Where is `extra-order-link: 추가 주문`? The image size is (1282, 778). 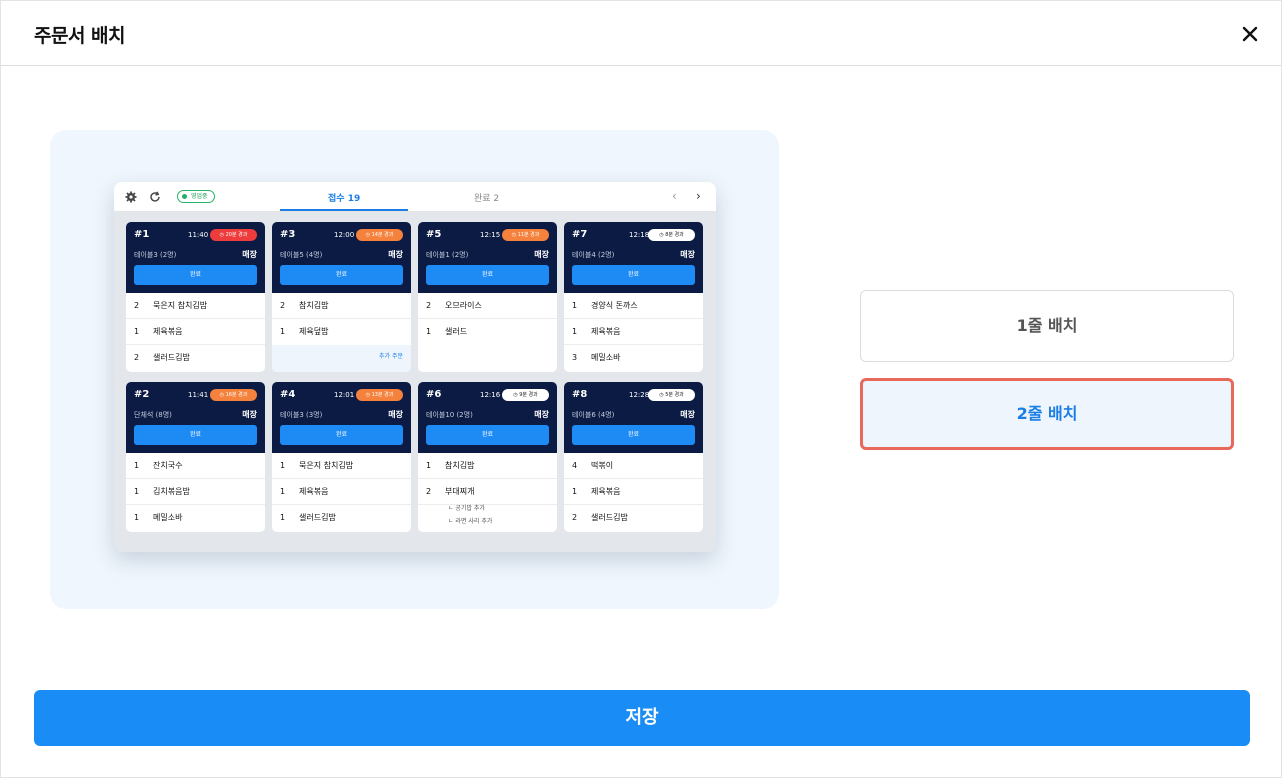 extra-order-link: 추가 주문 is located at coordinates (391, 356).